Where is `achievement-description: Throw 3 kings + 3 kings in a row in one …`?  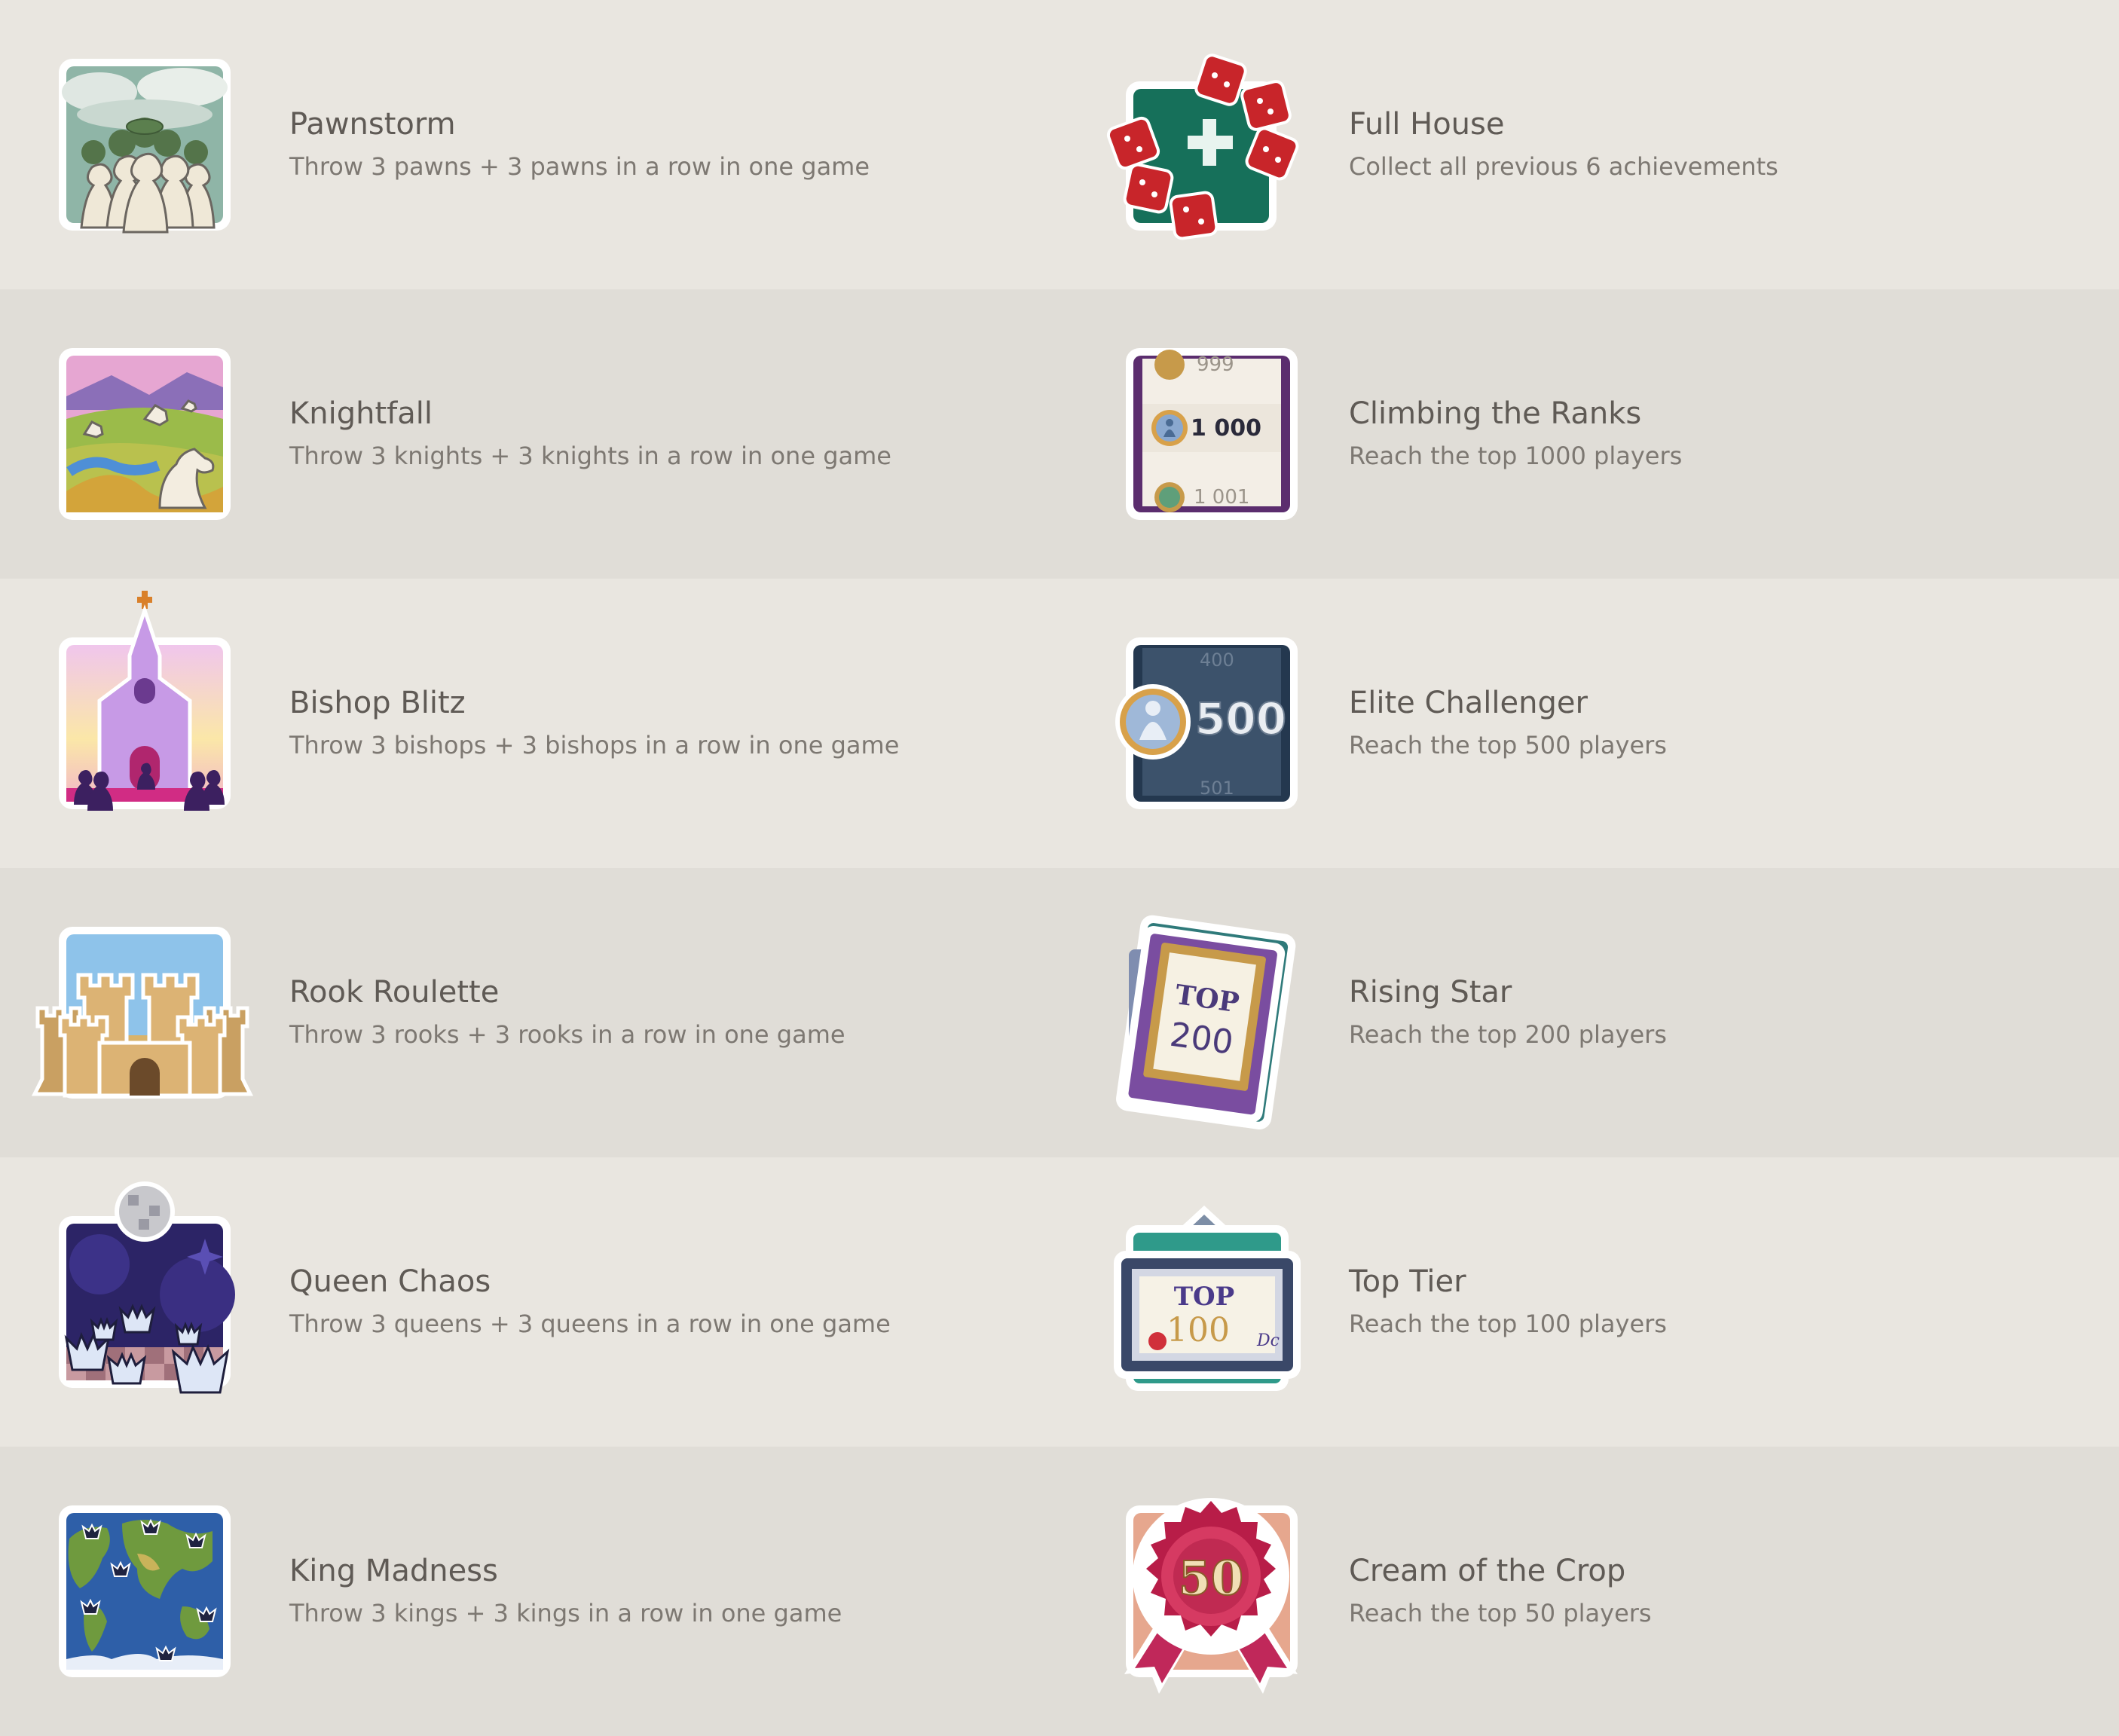
achievement-description: Throw 3 kings + 3 kings in a row in one … is located at coordinates (565, 1613).